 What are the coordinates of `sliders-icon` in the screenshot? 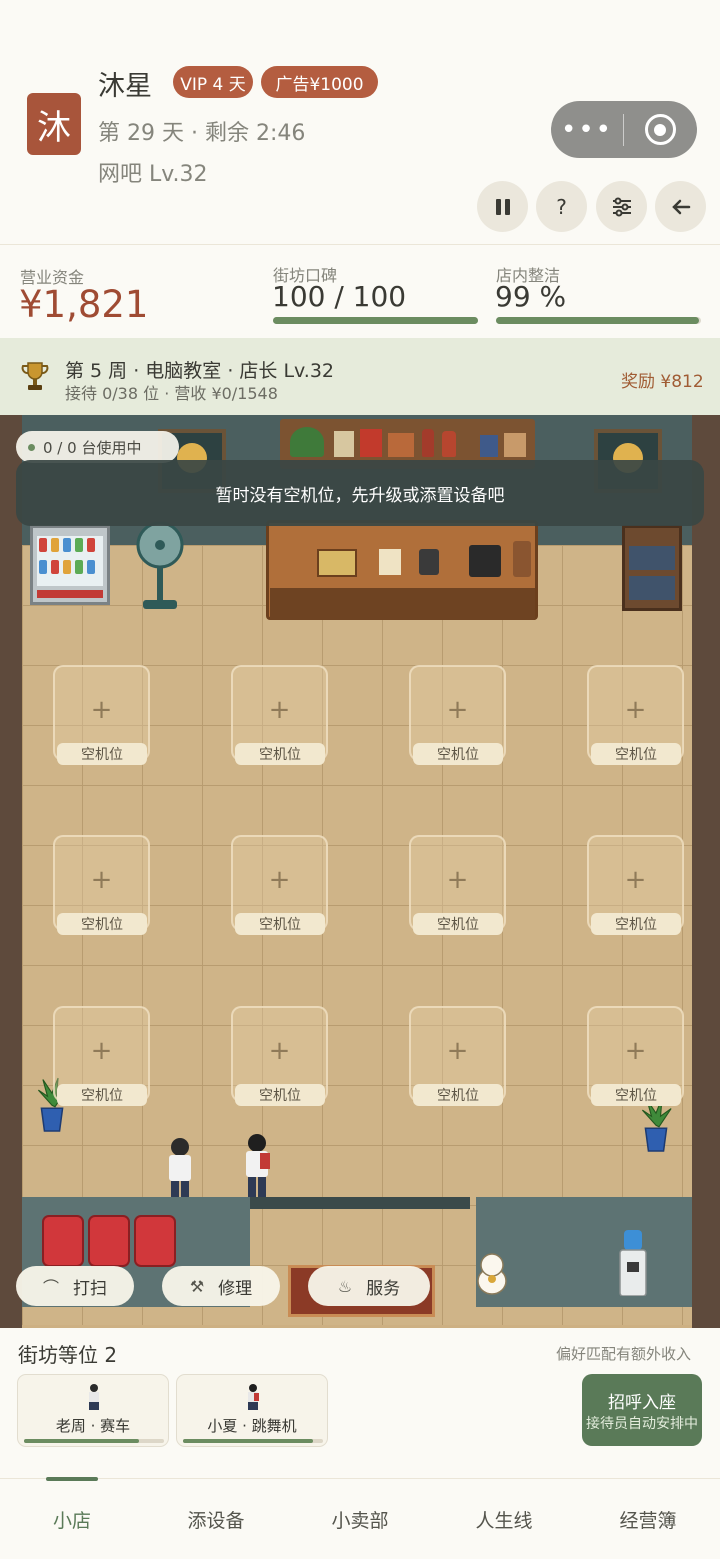 It's located at (621, 206).